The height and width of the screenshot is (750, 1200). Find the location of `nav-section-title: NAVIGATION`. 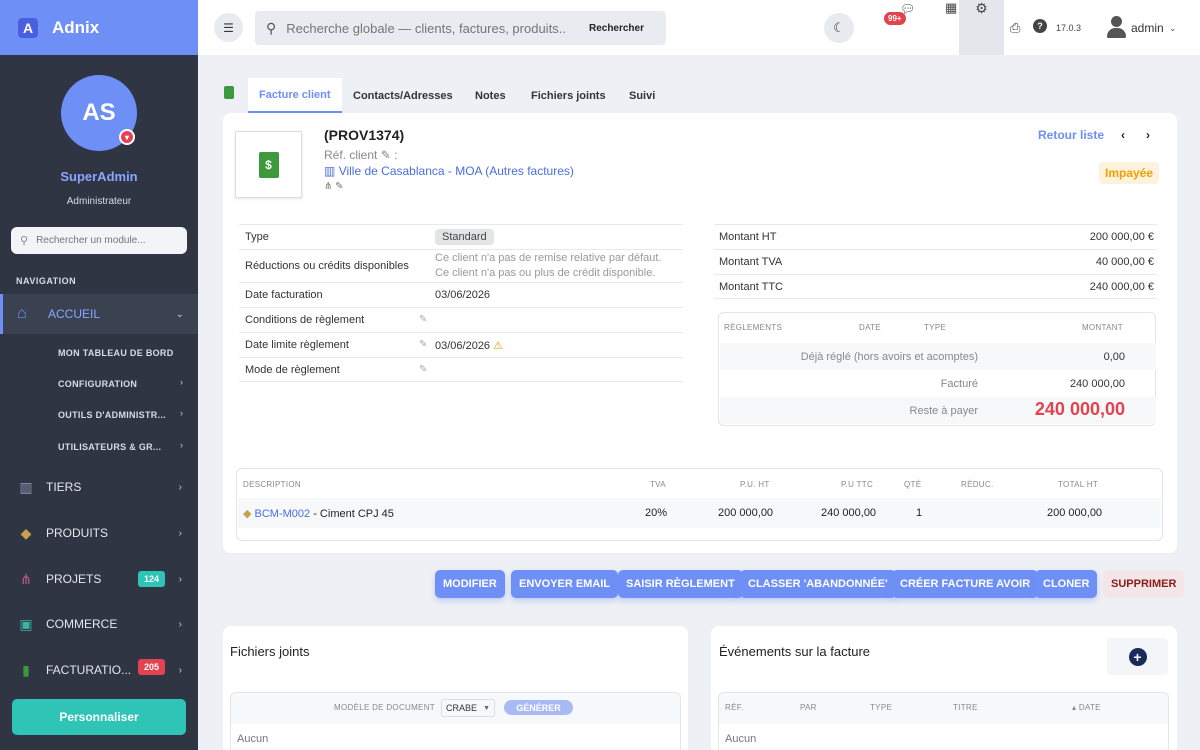

nav-section-title: NAVIGATION is located at coordinates (46, 281).